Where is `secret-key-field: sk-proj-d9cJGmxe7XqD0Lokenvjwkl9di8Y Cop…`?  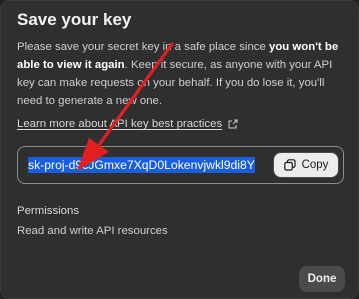
secret-key-field: sk-proj-d9cJGmxe7XqD0Lokenvjwkl9di8Y Cop… is located at coordinates (180, 165).